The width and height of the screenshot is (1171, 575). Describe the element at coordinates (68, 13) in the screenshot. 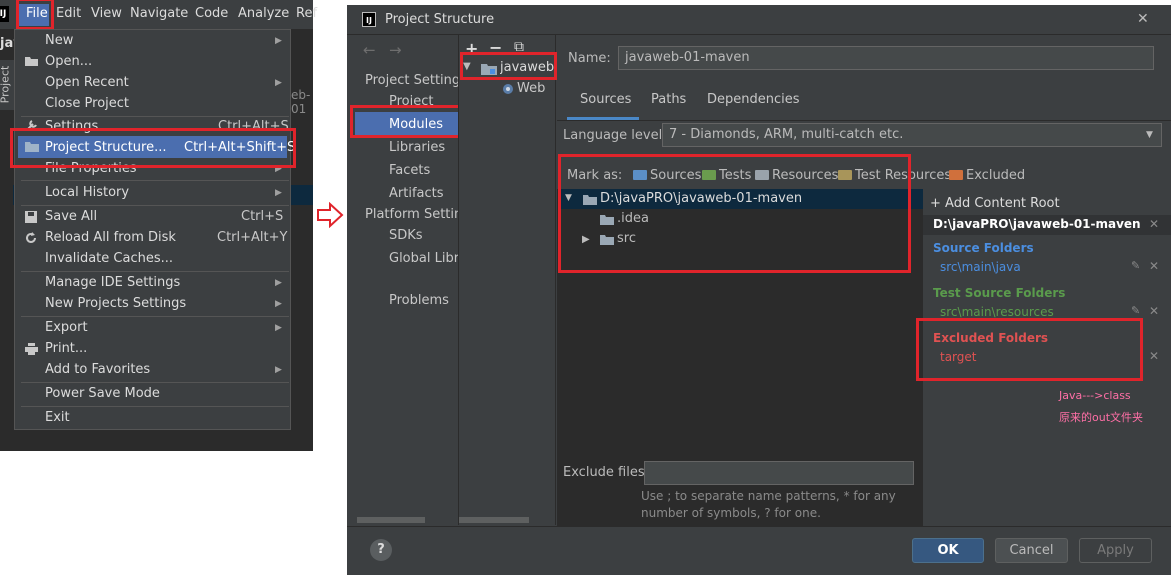

I see `menu-edit: Edit` at that location.